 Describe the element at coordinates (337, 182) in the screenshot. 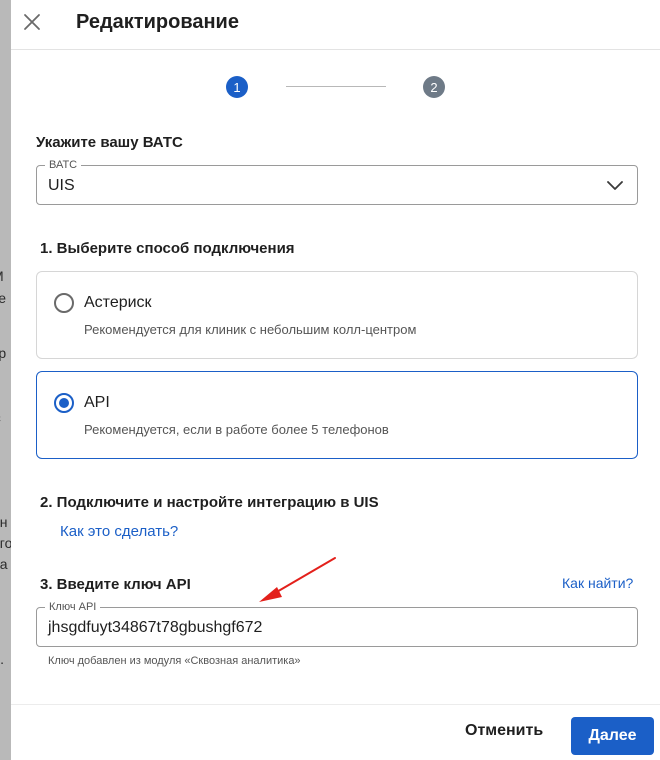

I see `pbx-select: ВАТС UIS` at that location.